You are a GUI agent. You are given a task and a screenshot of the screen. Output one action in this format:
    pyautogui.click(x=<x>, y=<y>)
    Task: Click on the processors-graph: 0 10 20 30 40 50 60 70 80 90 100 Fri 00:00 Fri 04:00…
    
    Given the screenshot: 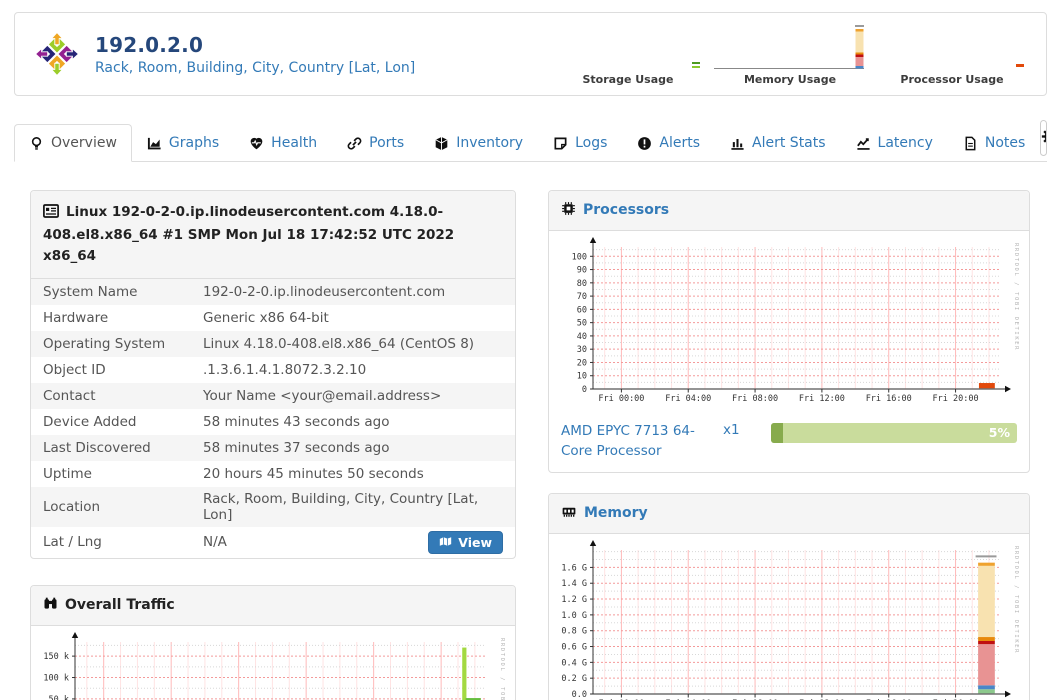 What is the action you would take?
    pyautogui.click(x=789, y=322)
    